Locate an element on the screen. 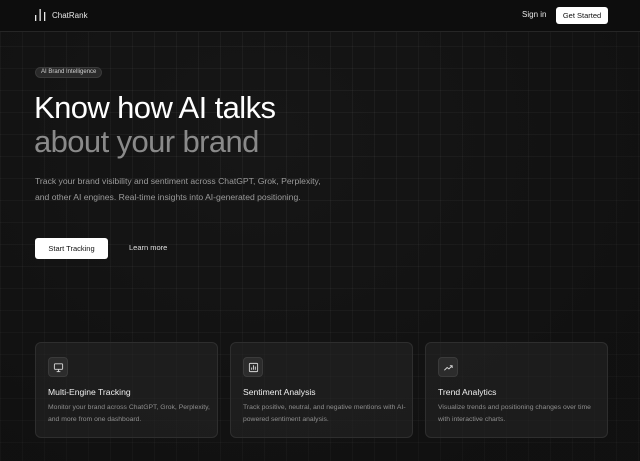 The width and height of the screenshot is (640, 461). hero-title-line2: about your brand is located at coordinates (146, 141).